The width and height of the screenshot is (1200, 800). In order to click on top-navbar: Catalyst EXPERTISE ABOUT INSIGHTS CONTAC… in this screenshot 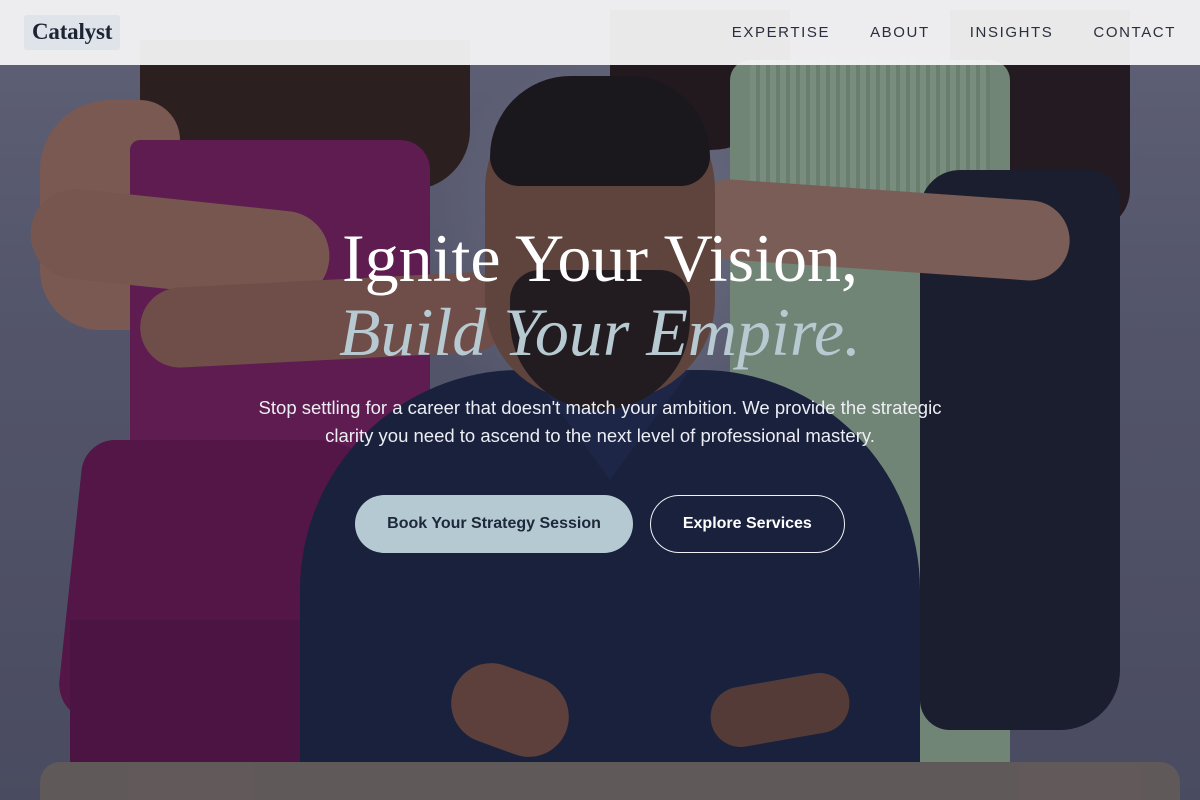, I will do `click(600, 32)`.